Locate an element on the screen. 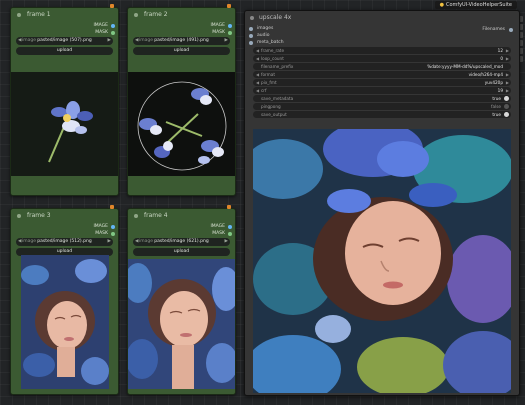 This screenshot has height=405, width=525. widget-value: false is located at coordinates (496, 106).